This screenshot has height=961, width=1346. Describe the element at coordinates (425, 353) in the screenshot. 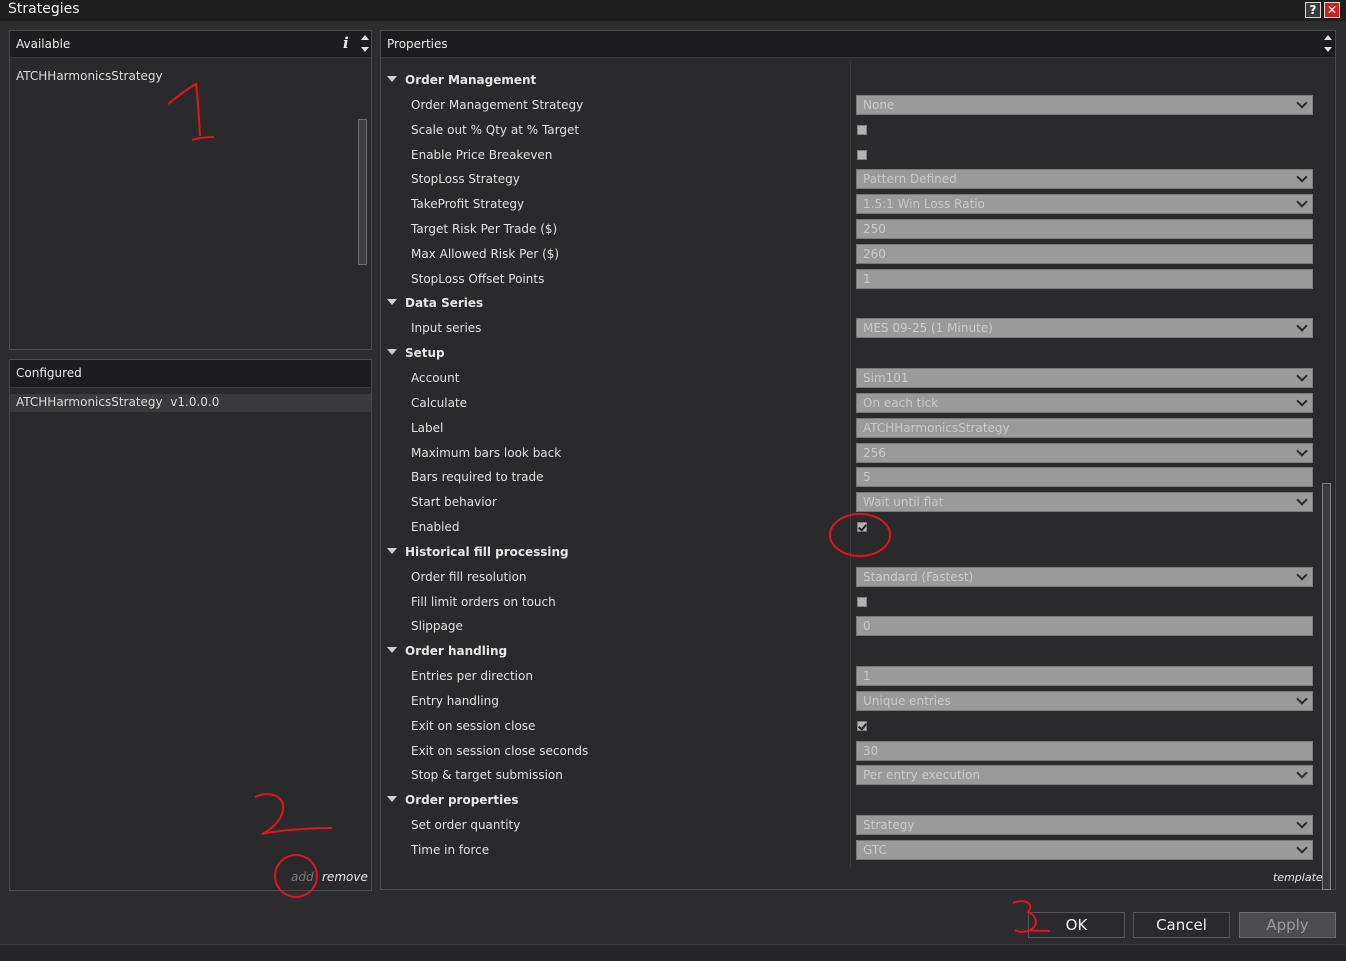

I see `category-label: Setup` at that location.